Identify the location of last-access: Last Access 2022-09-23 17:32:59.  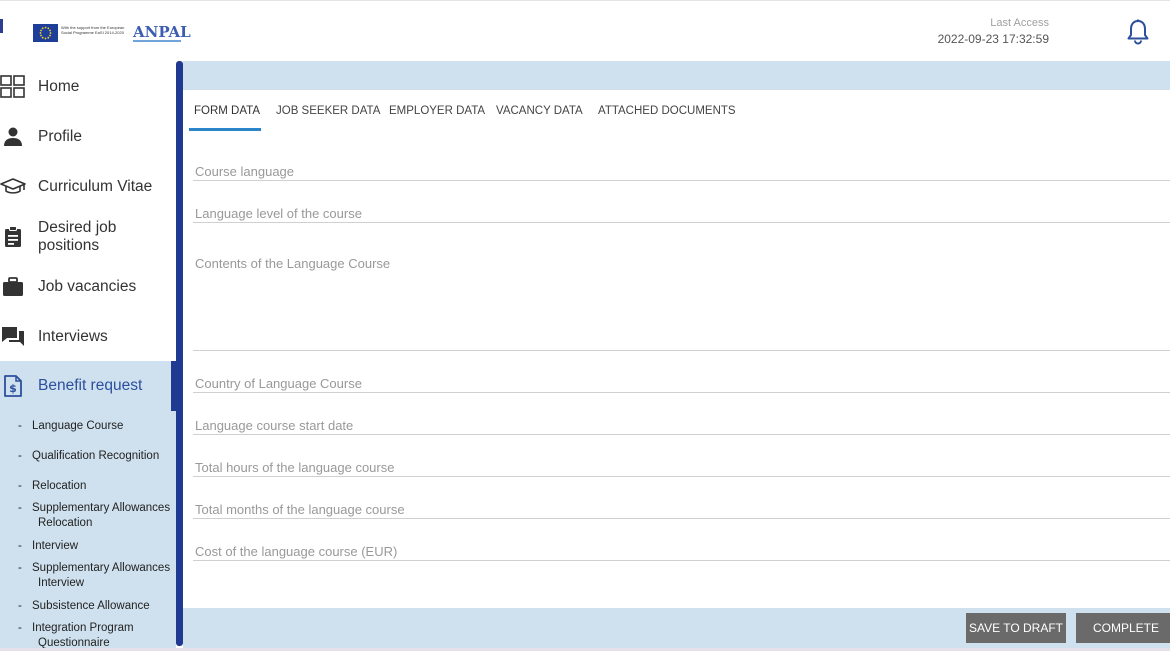
(993, 31).